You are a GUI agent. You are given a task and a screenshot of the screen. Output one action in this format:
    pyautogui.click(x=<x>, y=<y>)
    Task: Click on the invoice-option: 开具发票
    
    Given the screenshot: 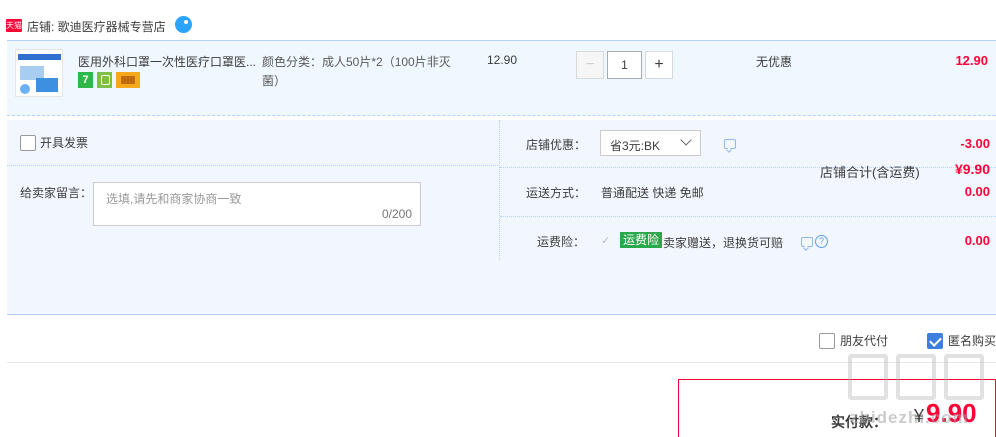 What is the action you would take?
    pyautogui.click(x=54, y=142)
    